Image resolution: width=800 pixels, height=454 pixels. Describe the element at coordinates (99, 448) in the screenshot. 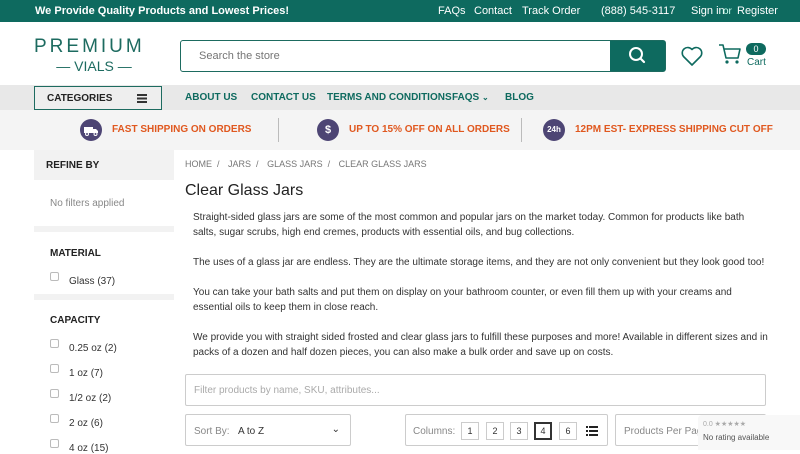

I see `option-count: (15)` at that location.